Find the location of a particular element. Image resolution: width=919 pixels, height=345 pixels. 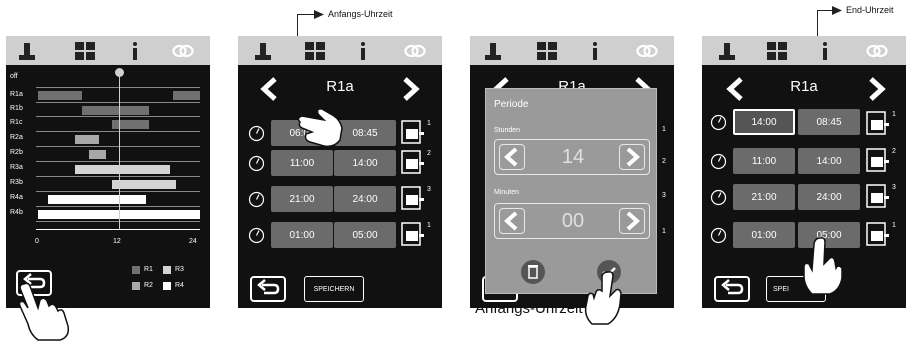

minutes-decrement-button is located at coordinates (512, 221).